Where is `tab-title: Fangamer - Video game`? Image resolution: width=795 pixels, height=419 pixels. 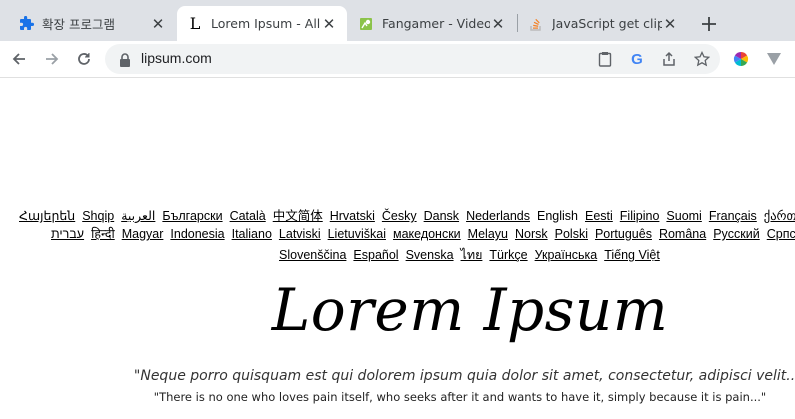 tab-title: Fangamer - Video game is located at coordinates (436, 23).